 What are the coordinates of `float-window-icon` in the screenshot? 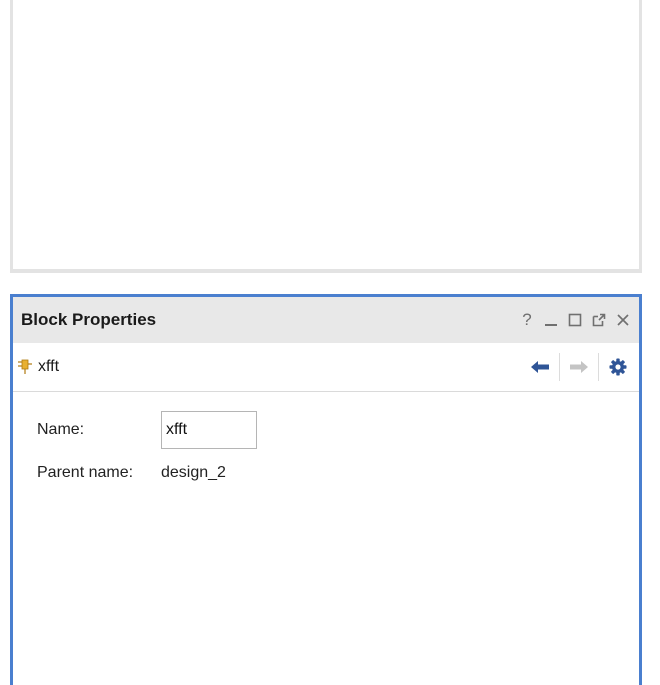 It's located at (599, 320).